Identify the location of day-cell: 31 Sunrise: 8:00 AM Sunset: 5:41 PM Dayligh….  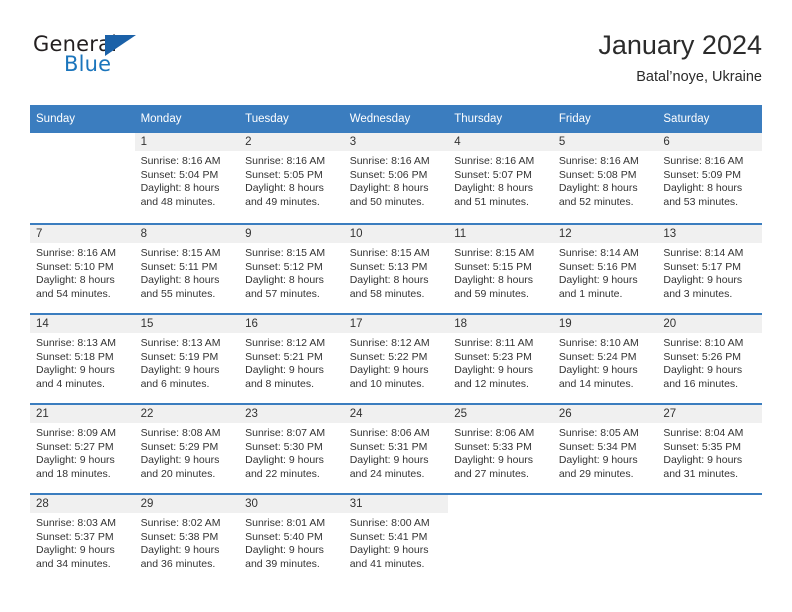
(396, 538).